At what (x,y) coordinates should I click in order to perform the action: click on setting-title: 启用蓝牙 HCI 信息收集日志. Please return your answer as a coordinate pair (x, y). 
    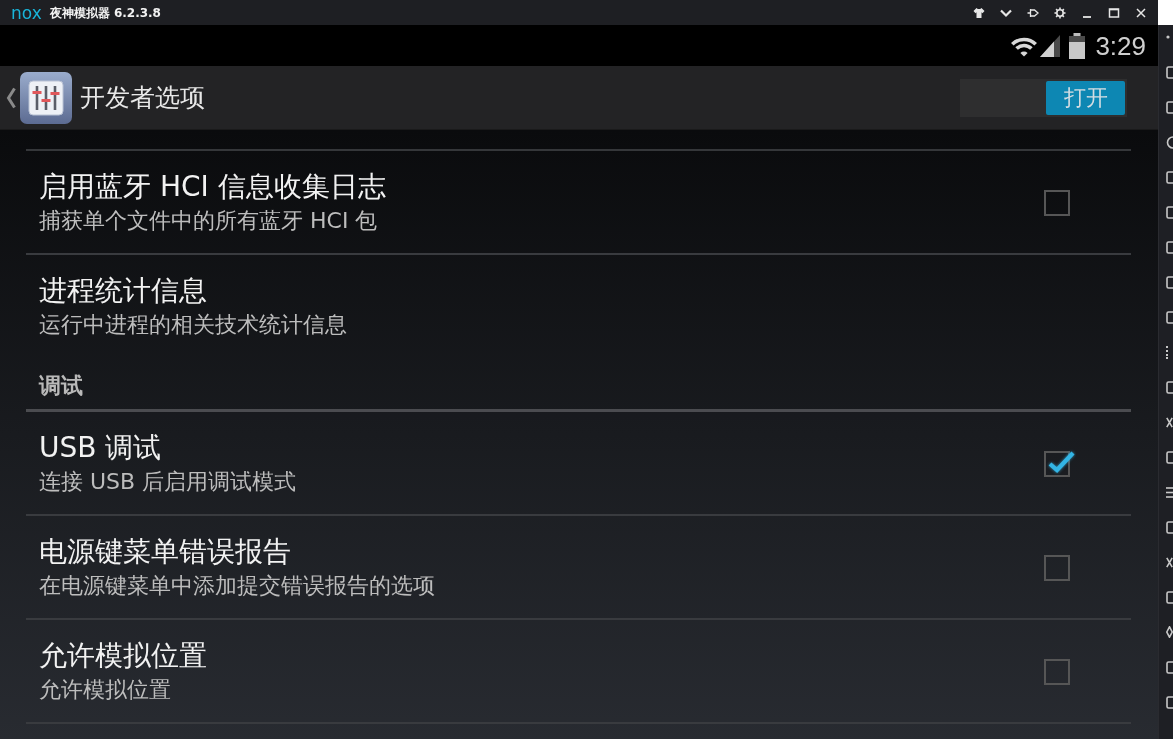
    Looking at the image, I should click on (212, 187).